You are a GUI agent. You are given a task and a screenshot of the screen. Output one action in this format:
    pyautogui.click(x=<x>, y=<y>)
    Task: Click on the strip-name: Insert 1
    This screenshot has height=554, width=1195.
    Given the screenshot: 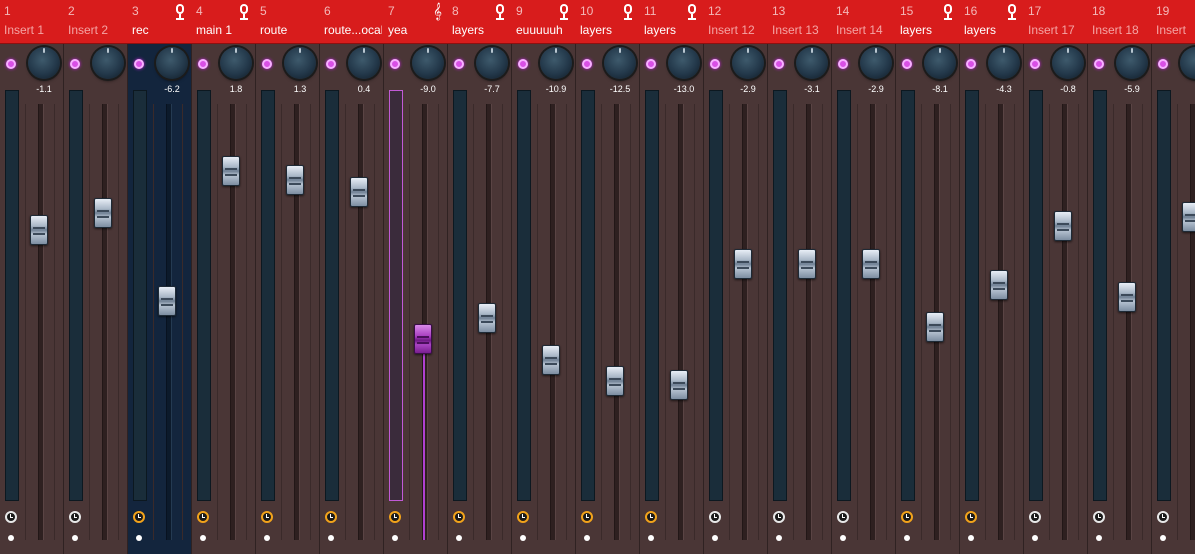 What is the action you would take?
    pyautogui.click(x=33, y=30)
    